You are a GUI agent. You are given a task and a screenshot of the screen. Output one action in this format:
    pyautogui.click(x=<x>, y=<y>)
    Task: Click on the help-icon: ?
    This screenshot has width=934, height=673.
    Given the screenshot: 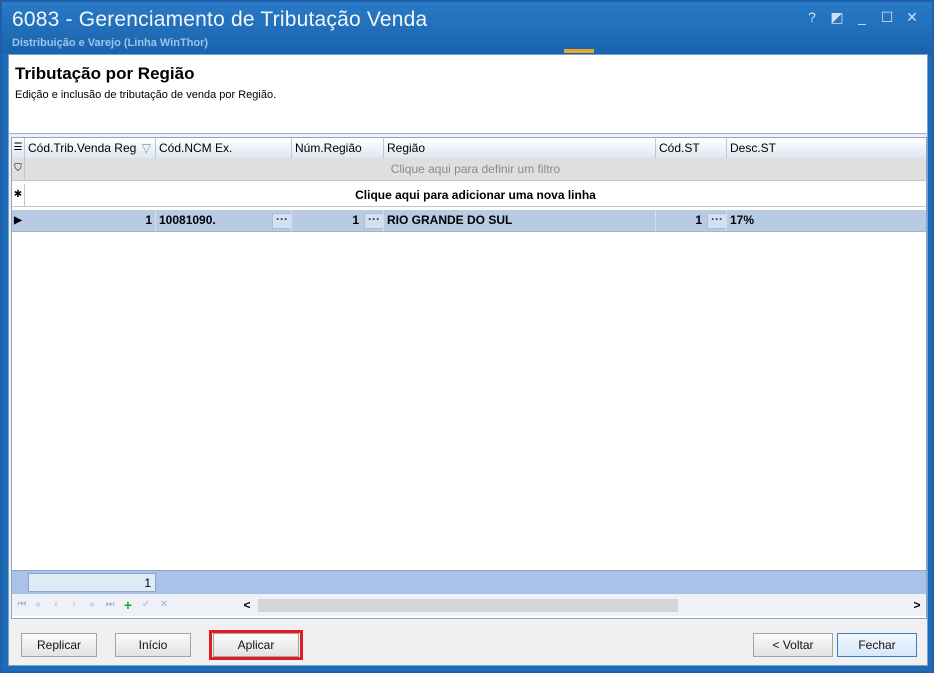 What is the action you would take?
    pyautogui.click(x=812, y=17)
    